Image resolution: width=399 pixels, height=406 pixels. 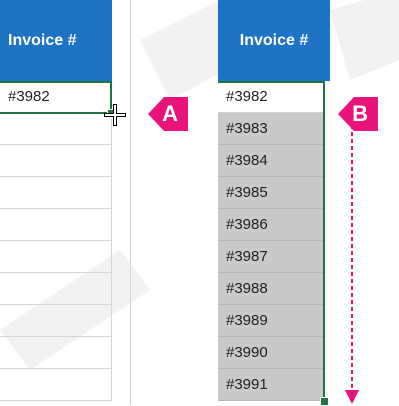 What do you see at coordinates (56, 97) in the screenshot?
I see `active-cell-border` at bounding box center [56, 97].